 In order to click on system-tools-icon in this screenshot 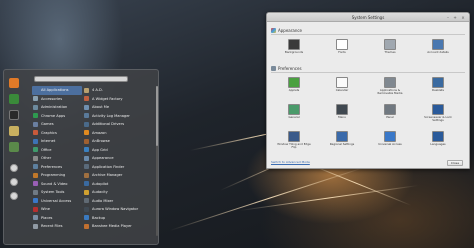, I will do `click(35, 192)`.